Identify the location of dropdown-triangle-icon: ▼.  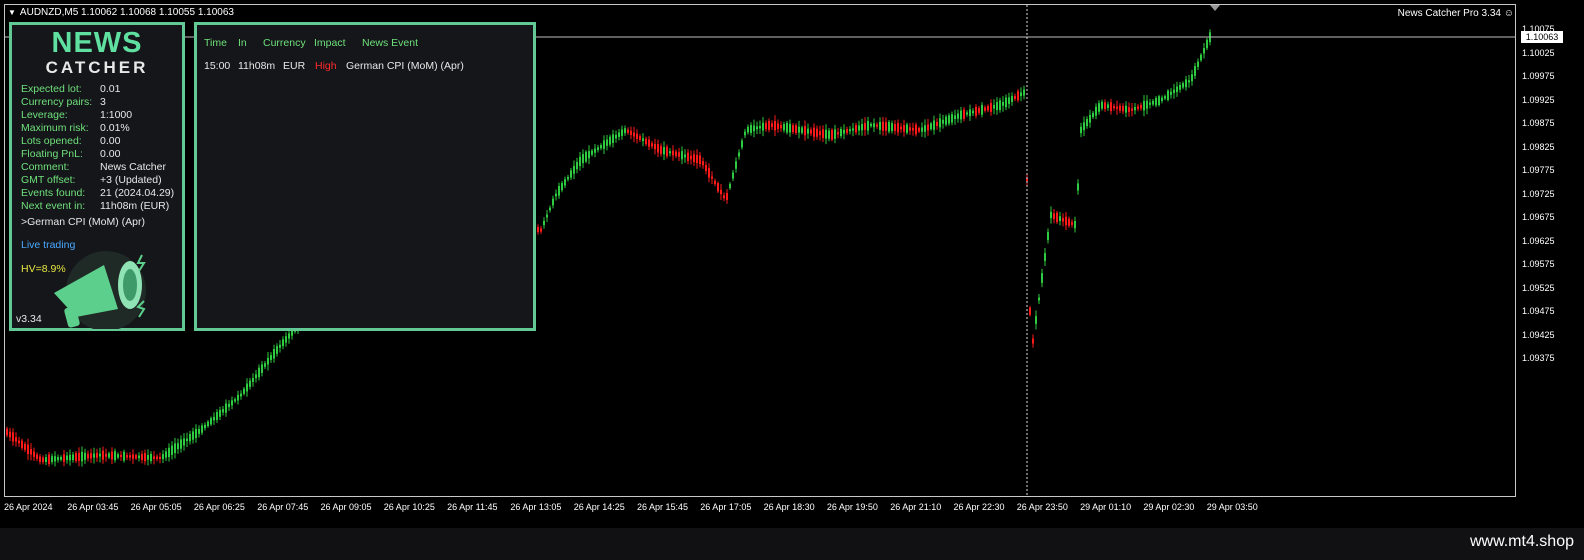
(12, 12).